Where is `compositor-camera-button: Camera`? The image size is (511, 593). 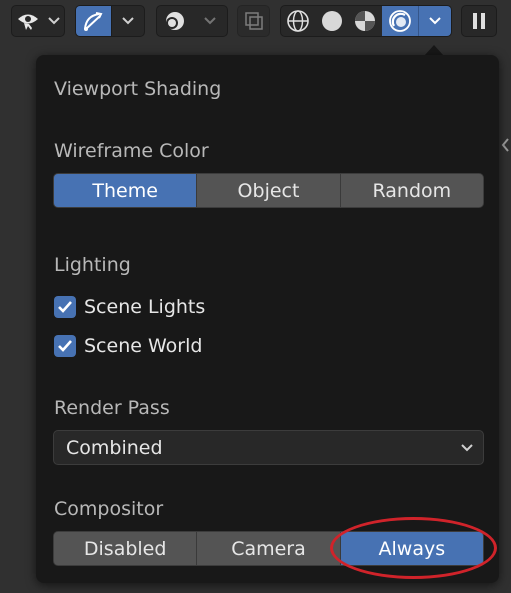 compositor-camera-button: Camera is located at coordinates (268, 548).